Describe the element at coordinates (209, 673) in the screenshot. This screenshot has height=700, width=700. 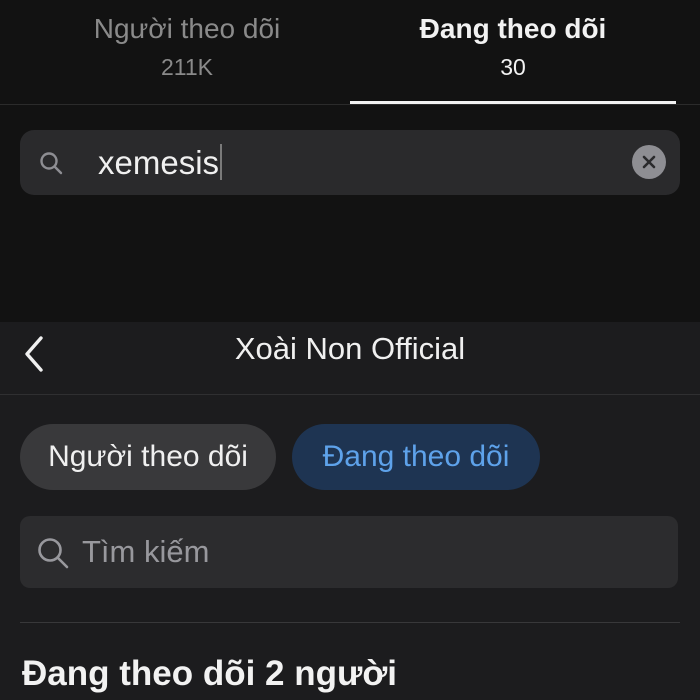
I see `following-count-heading: Đang theo dõi 2 người` at that location.